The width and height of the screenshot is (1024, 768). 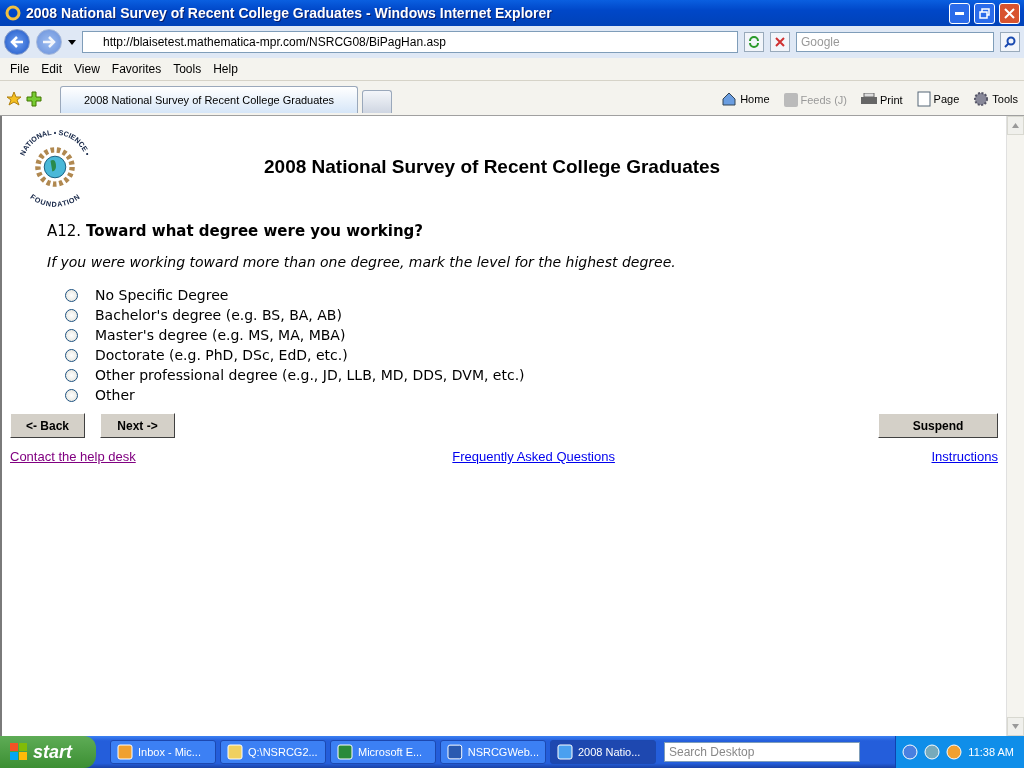 I want to click on scroll-down-button, so click(x=1015, y=726).